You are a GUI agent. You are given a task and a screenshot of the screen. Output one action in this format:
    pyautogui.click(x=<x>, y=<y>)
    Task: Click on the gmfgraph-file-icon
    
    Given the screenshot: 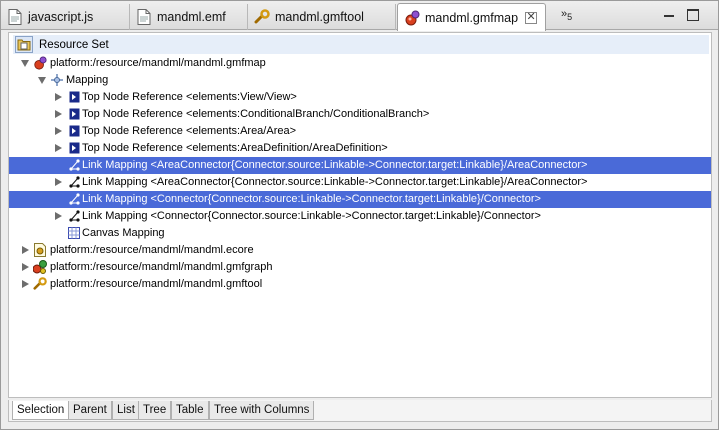 What is the action you would take?
    pyautogui.click(x=40, y=267)
    